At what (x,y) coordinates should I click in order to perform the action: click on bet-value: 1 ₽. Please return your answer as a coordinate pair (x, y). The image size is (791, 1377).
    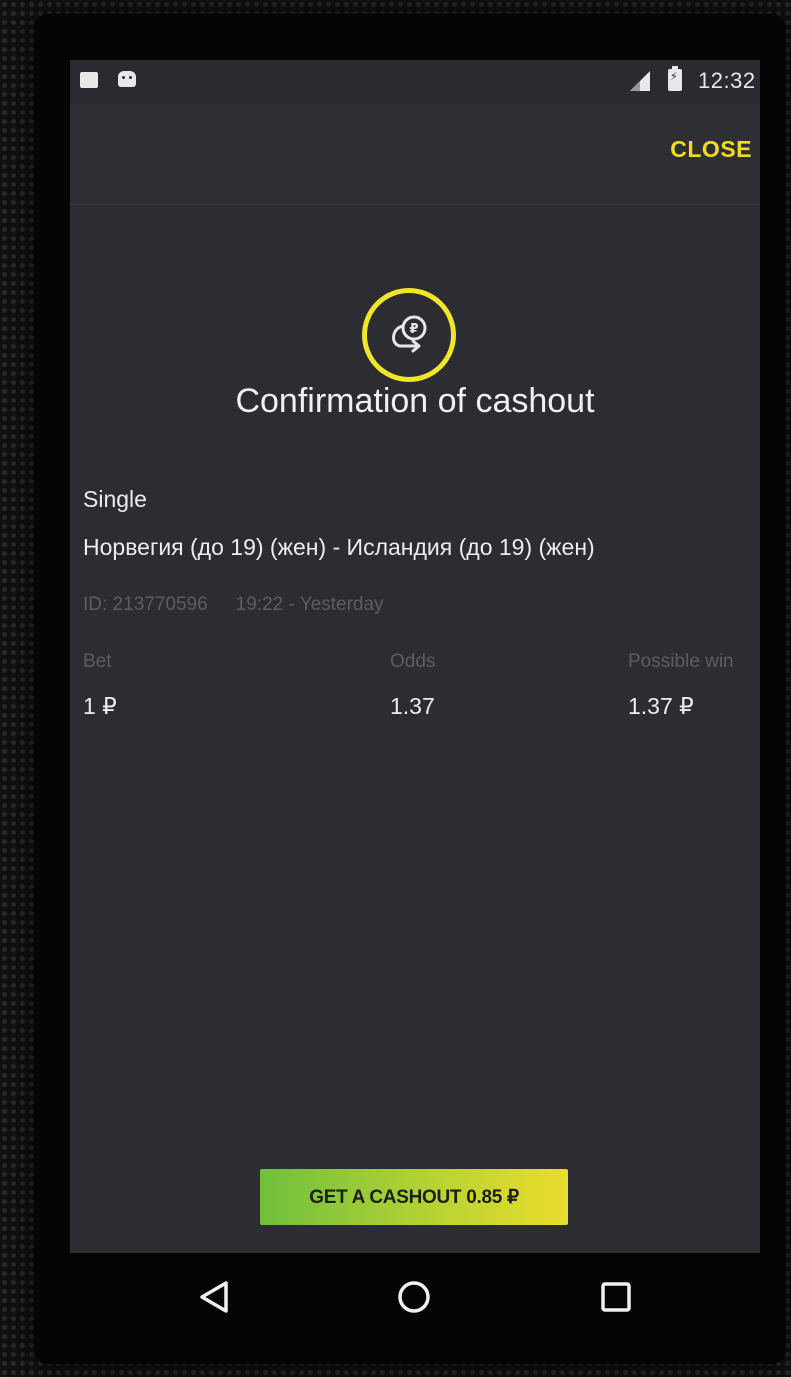
    Looking at the image, I should click on (100, 706).